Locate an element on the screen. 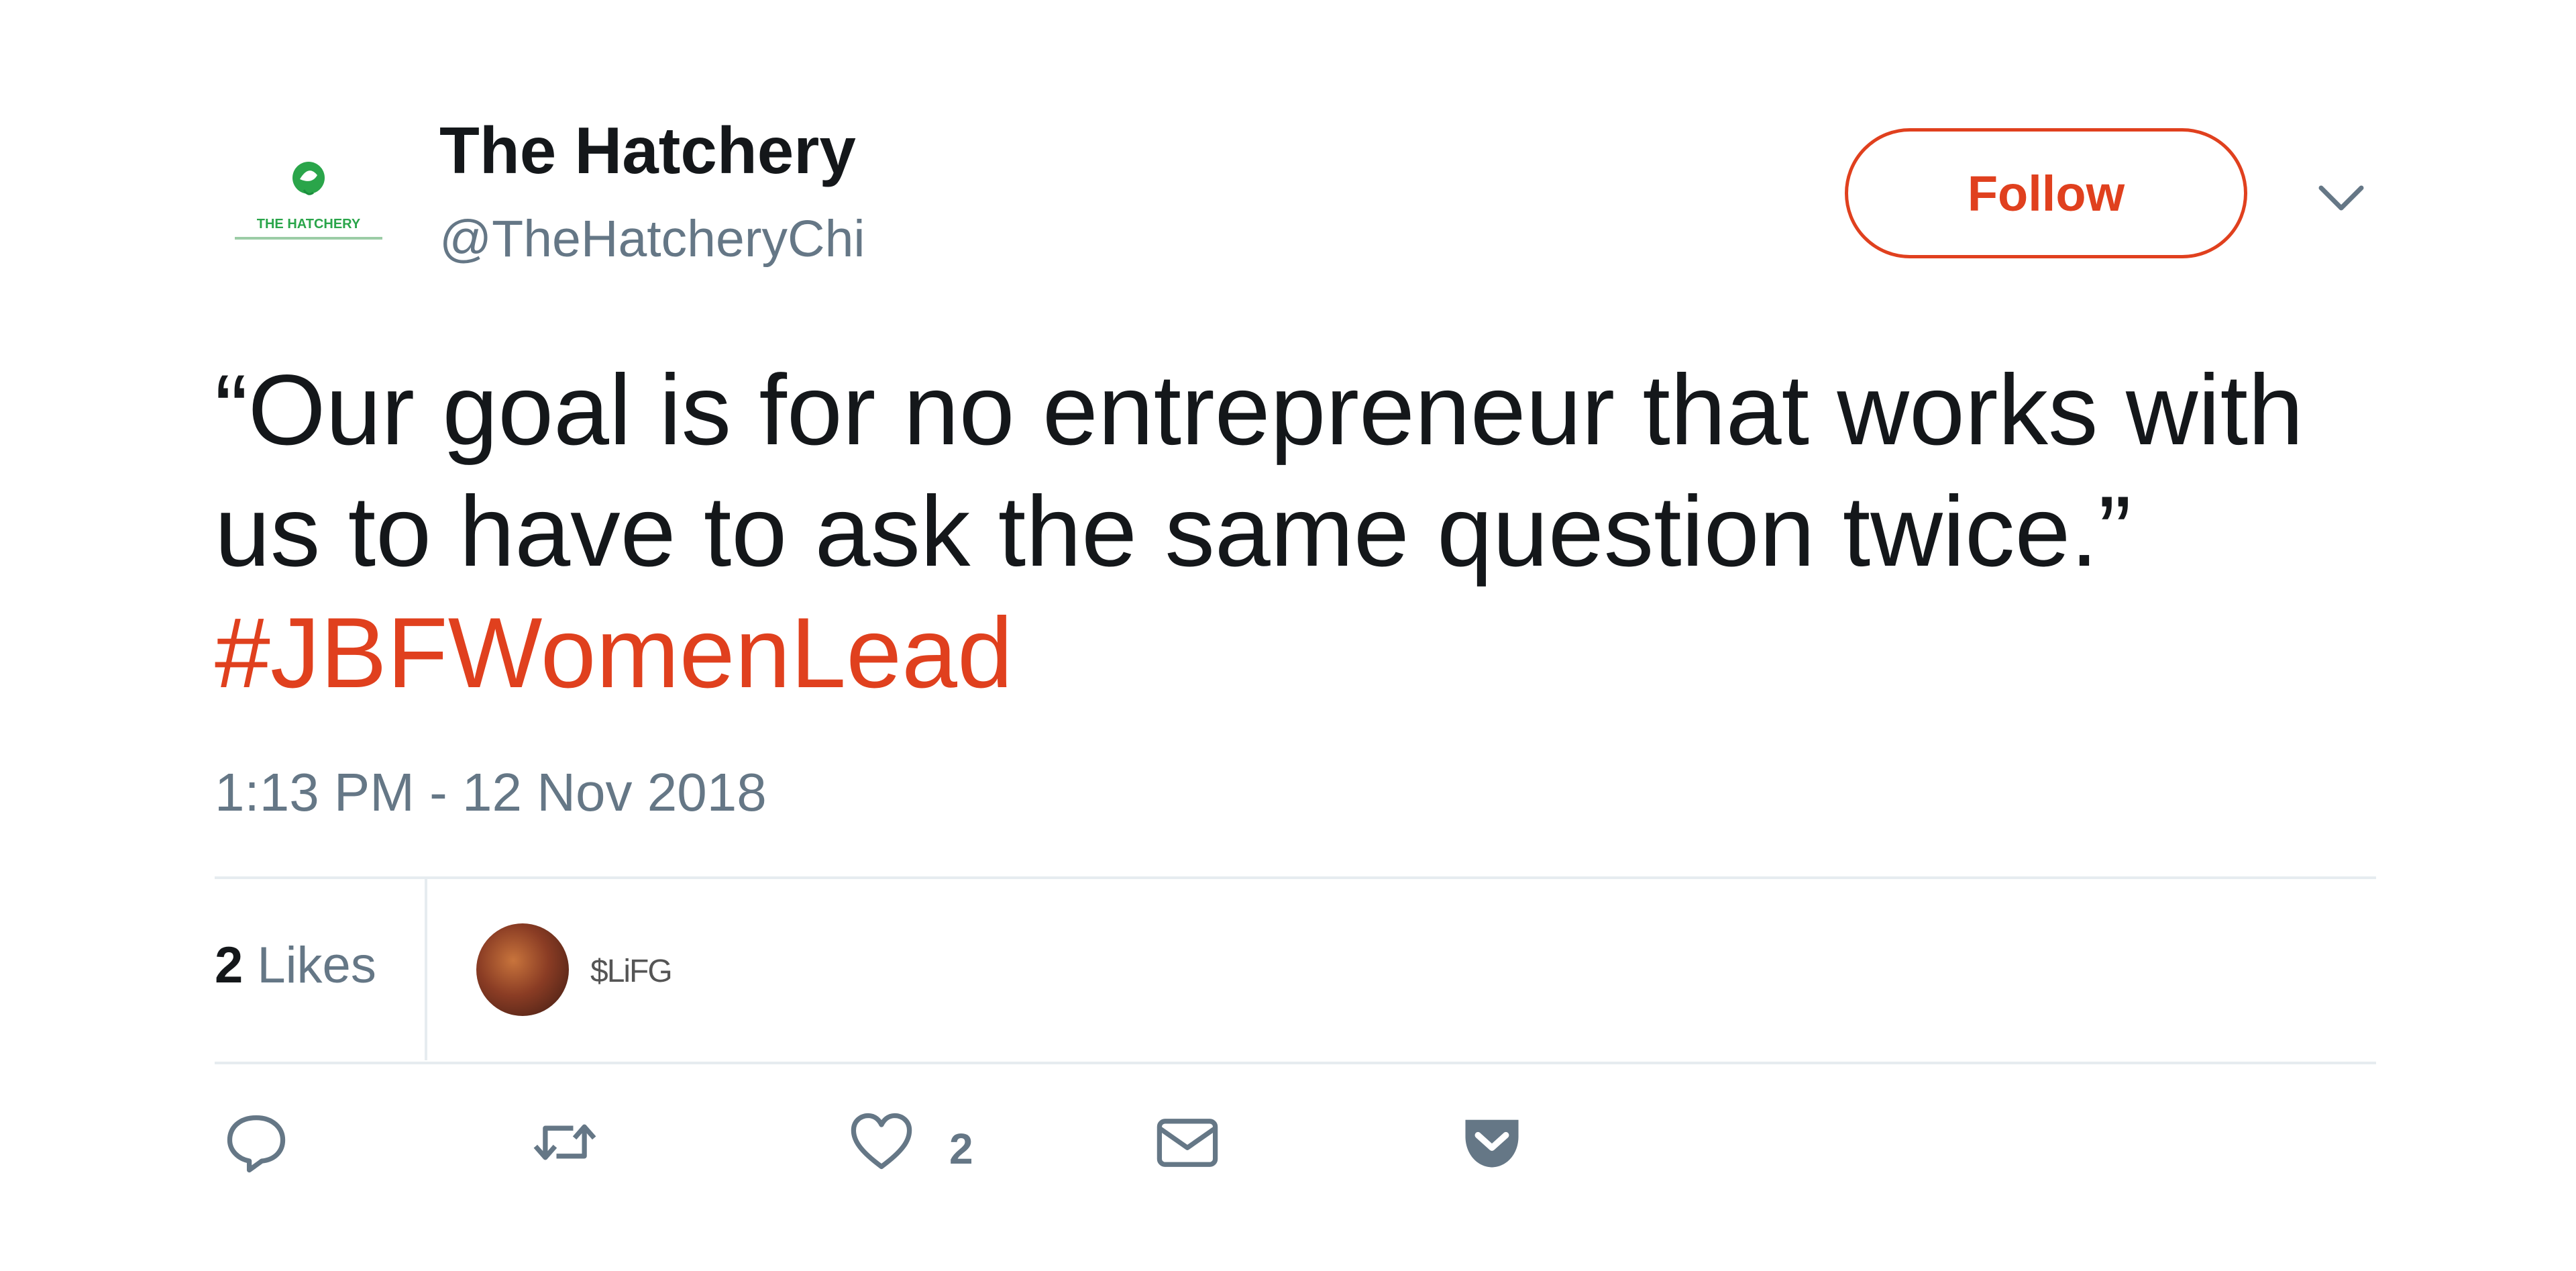  liker-name: $LiFG is located at coordinates (631, 971).